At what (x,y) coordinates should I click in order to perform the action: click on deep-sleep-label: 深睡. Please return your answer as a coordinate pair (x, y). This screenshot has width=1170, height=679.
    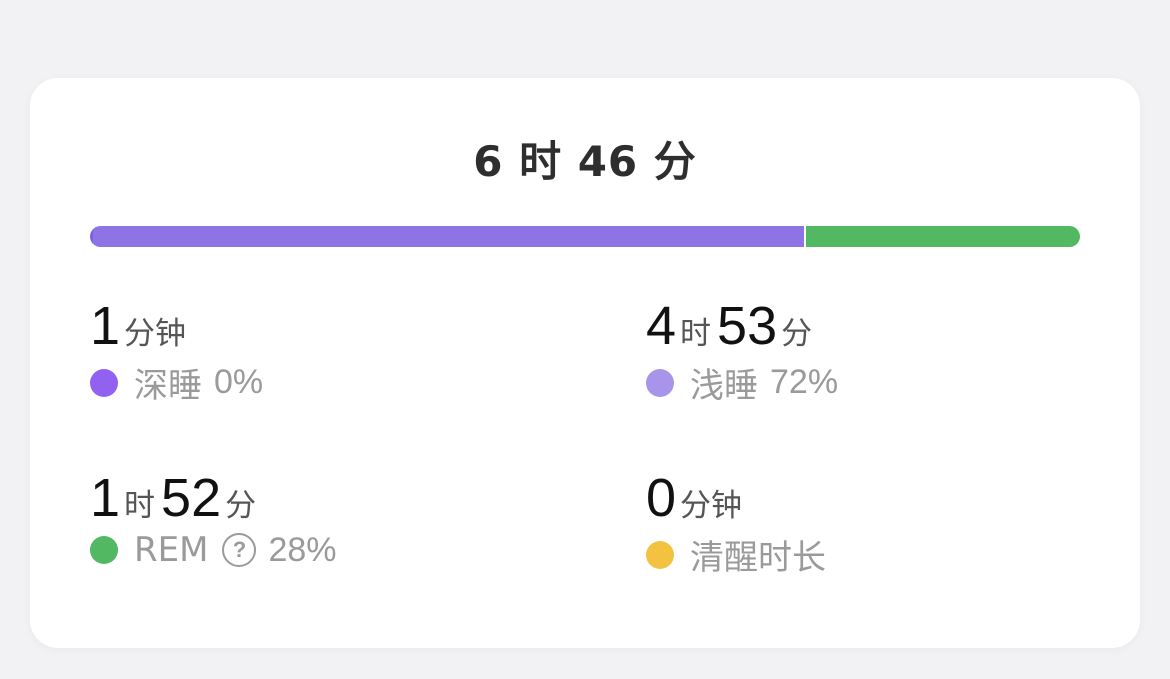
    Looking at the image, I should click on (168, 386).